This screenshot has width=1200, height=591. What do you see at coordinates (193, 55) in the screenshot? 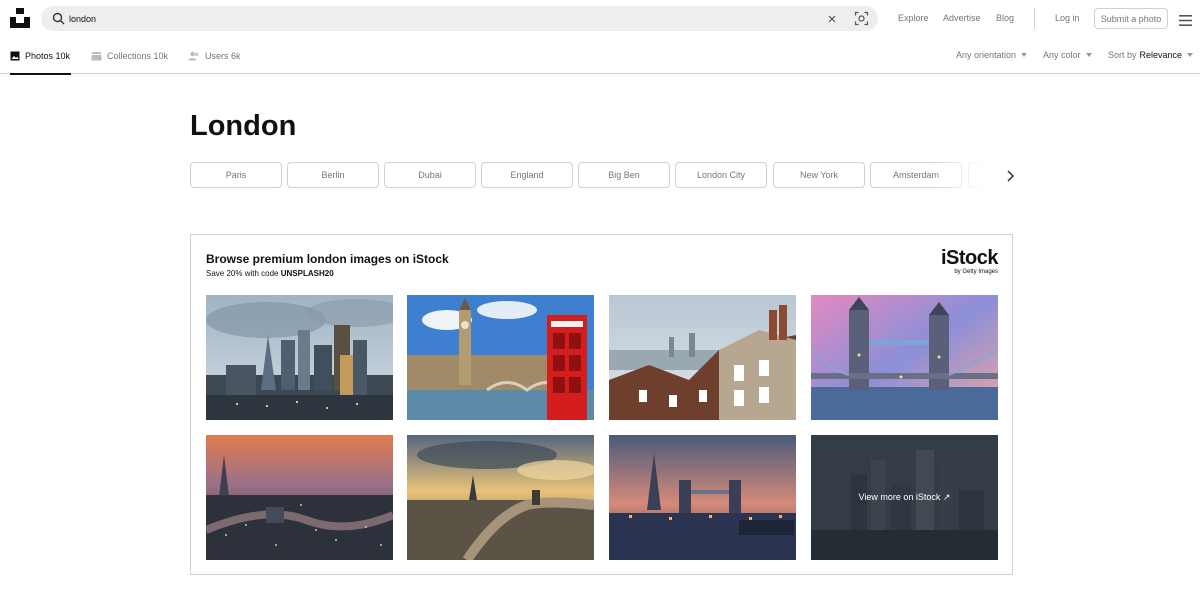
I see `users-icon` at bounding box center [193, 55].